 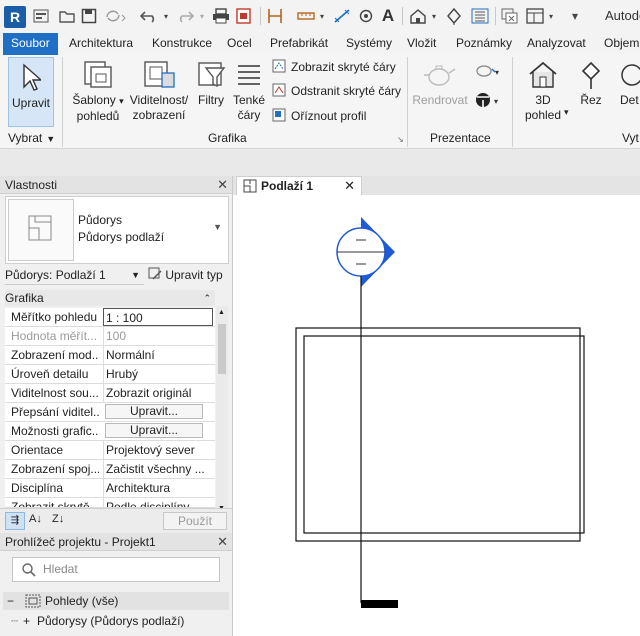 I want to click on search-placeholder: Hledat, so click(x=60, y=569).